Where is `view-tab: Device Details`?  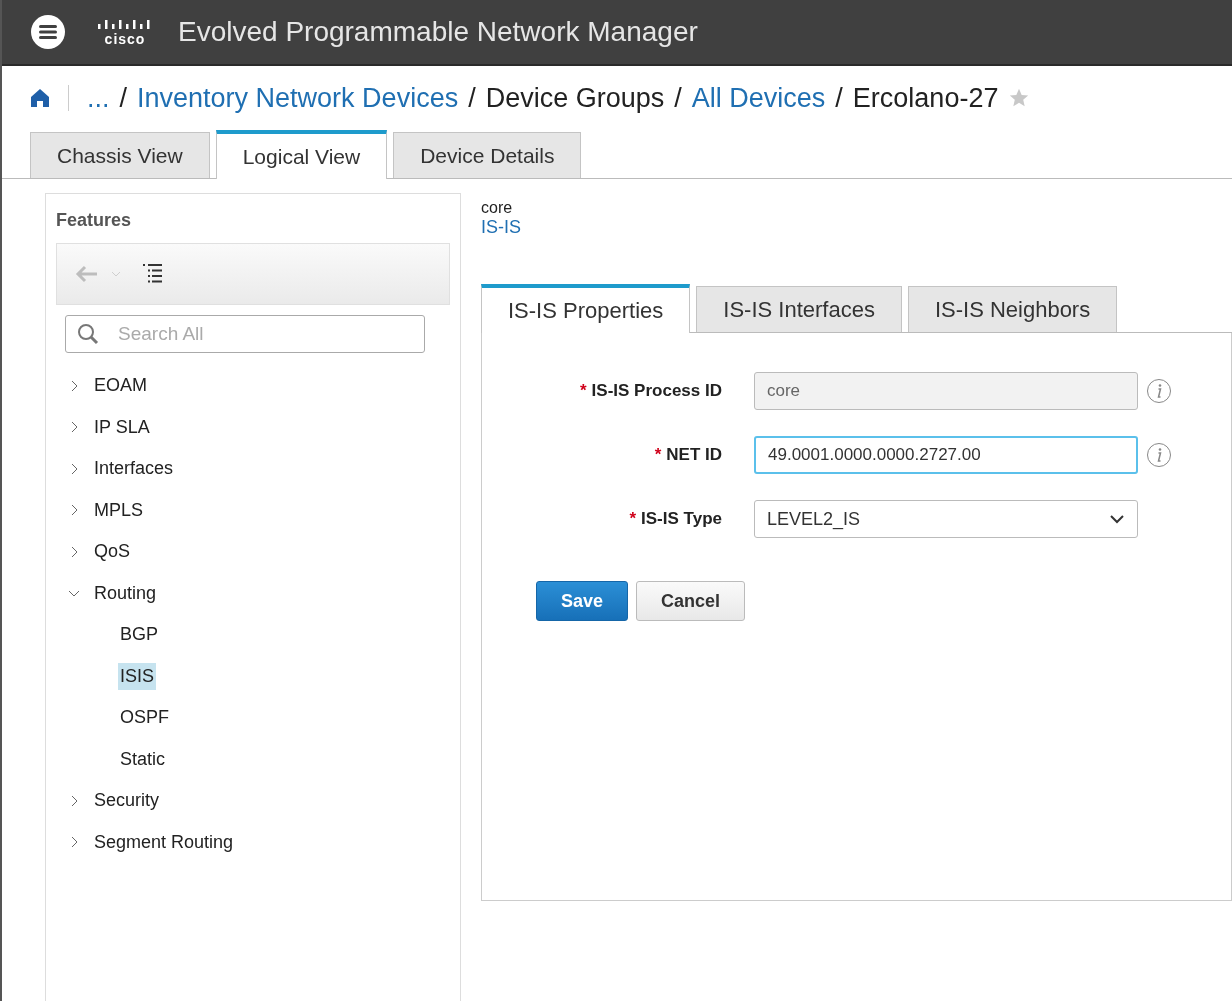
view-tab: Device Details is located at coordinates (487, 155).